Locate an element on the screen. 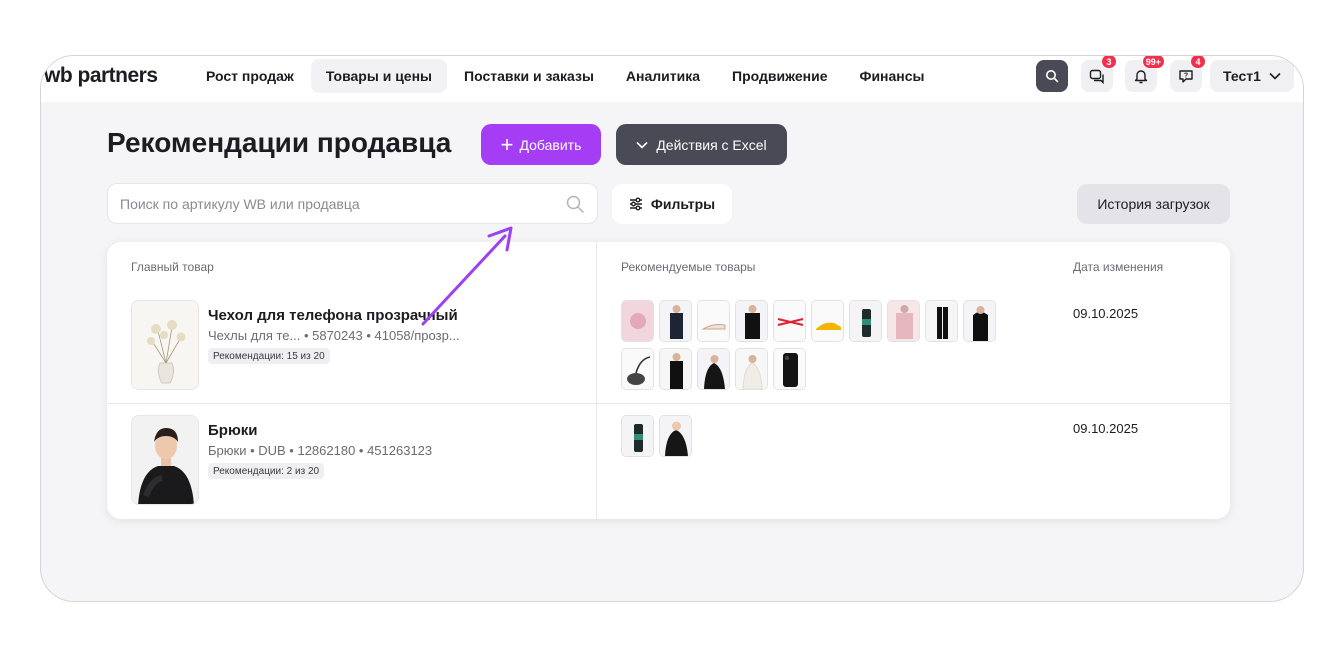 The height and width of the screenshot is (656, 1344). chat-button: 3 is located at coordinates (1099, 74).